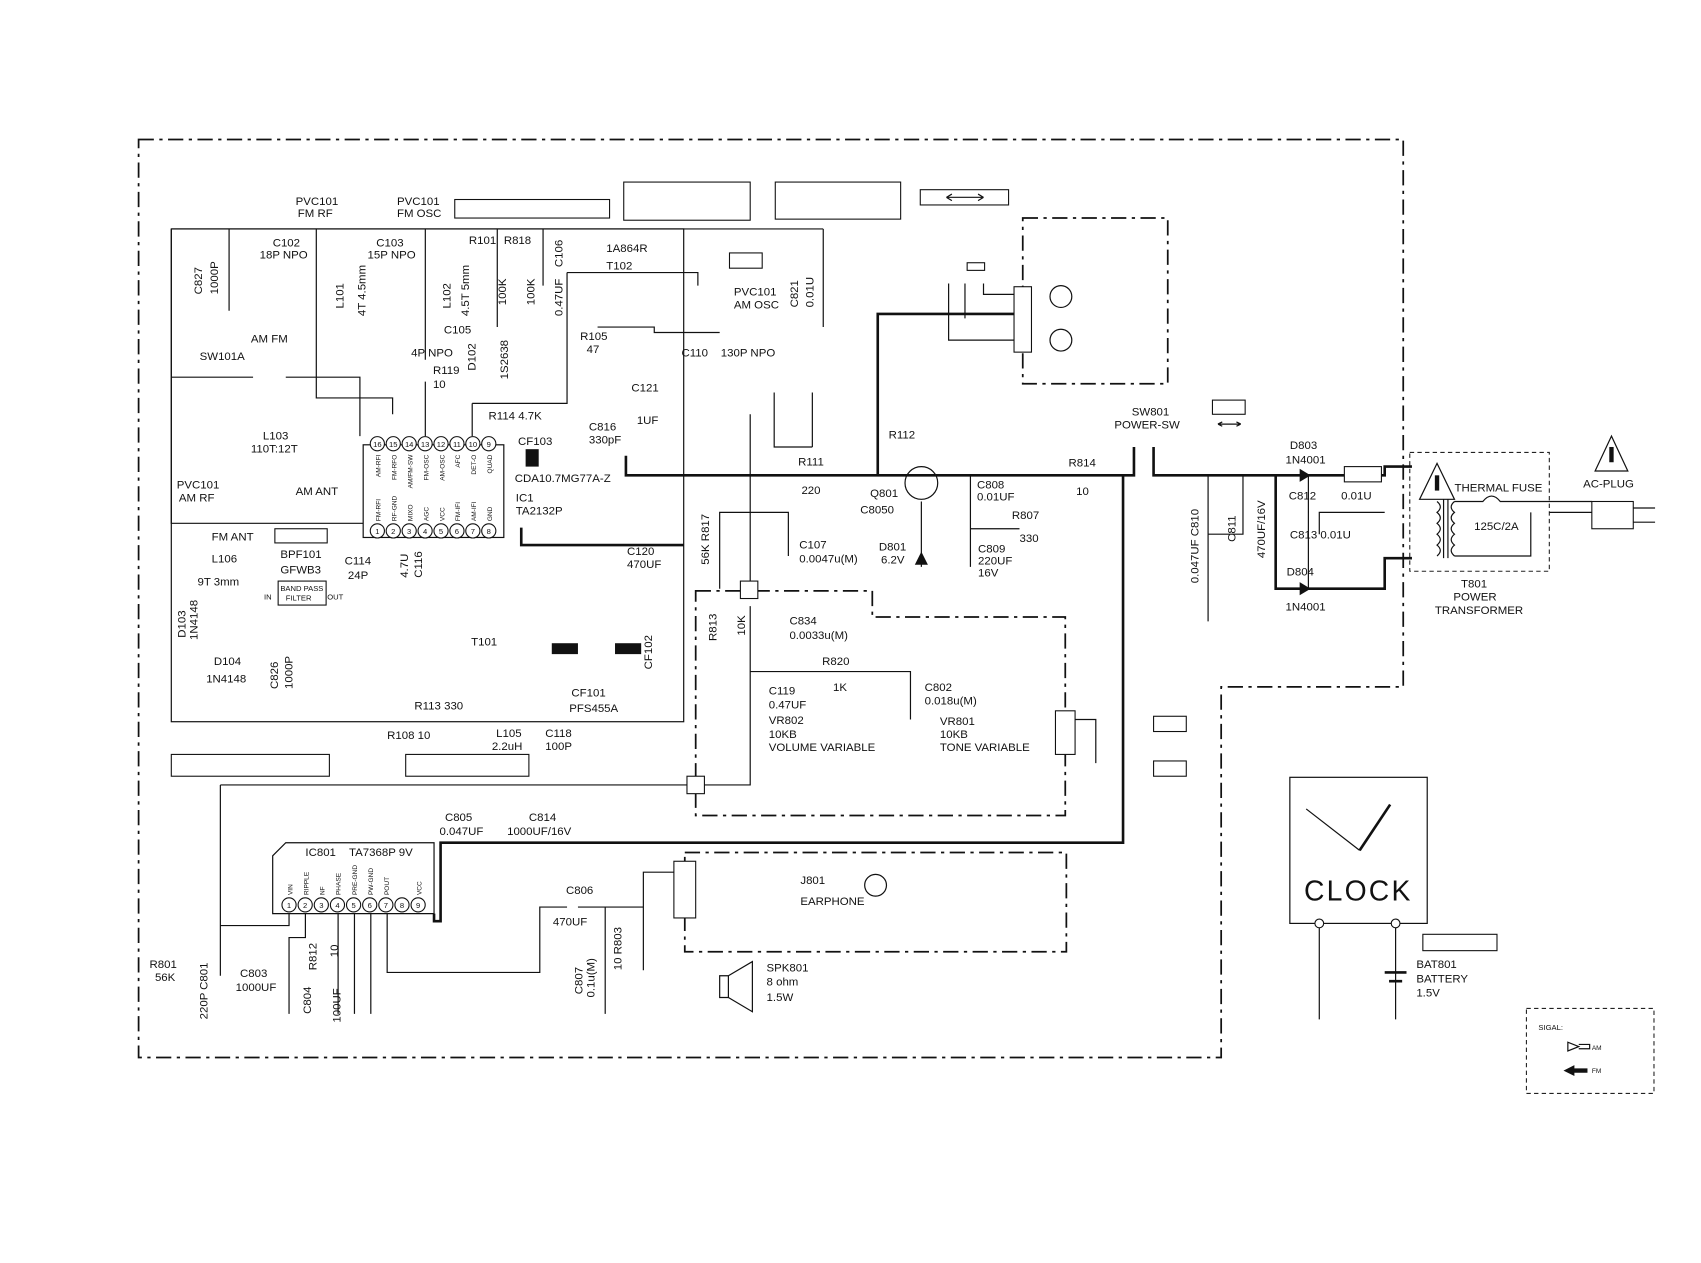 The height and width of the screenshot is (1263, 1701). What do you see at coordinates (402, 905) in the screenshot?
I see `pin-number: 8` at bounding box center [402, 905].